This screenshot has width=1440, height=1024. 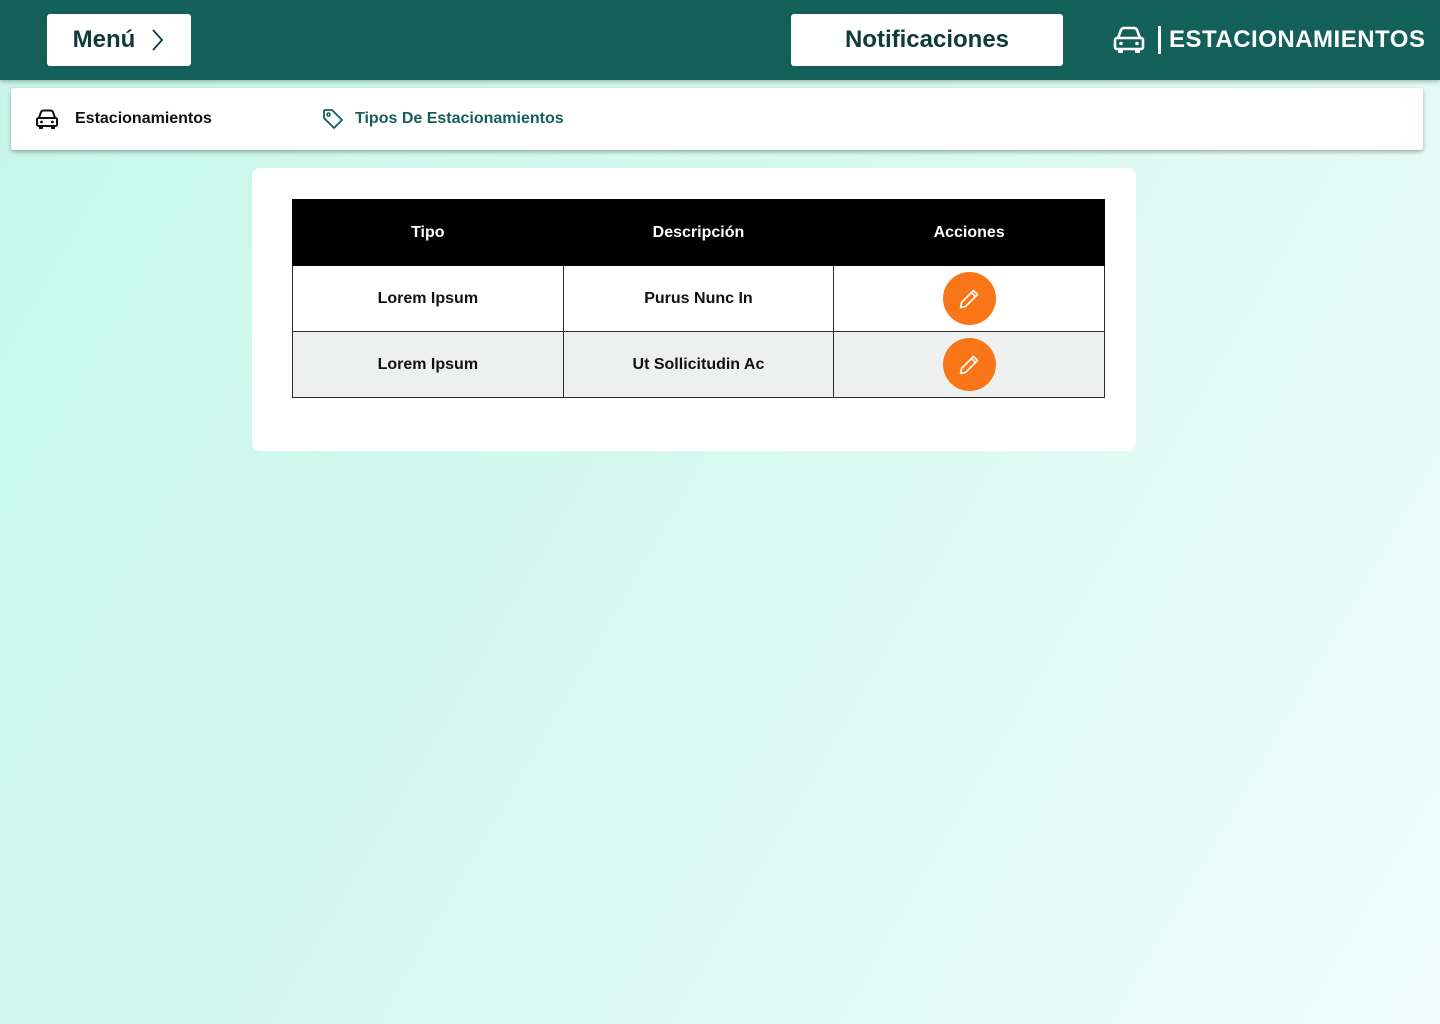 I want to click on table-row: Lorem Ipsum Purus Nunc In, so click(x=698, y=298).